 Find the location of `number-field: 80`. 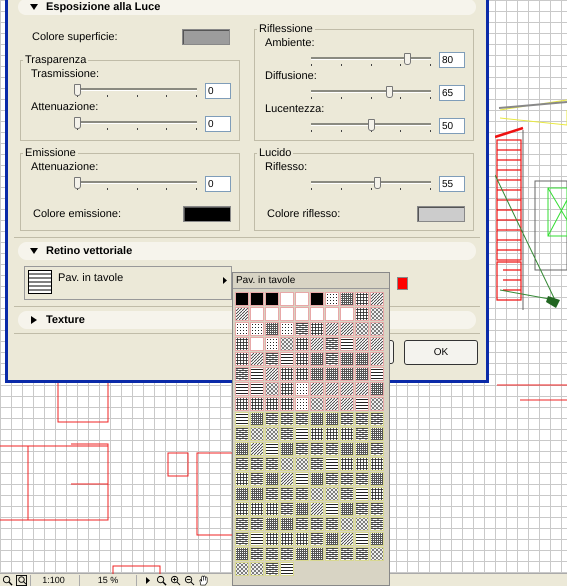

number-field: 80 is located at coordinates (452, 60).